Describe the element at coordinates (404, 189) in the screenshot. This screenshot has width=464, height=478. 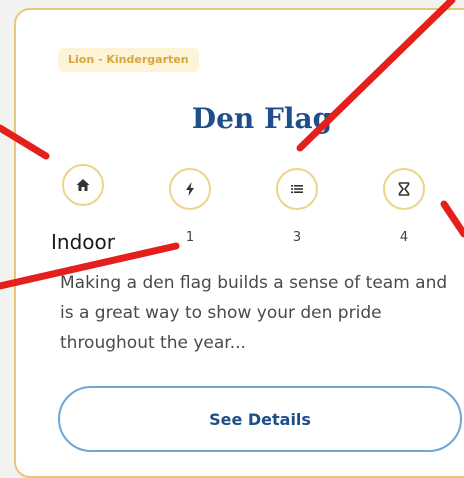
I see `hourglass-icon` at that location.